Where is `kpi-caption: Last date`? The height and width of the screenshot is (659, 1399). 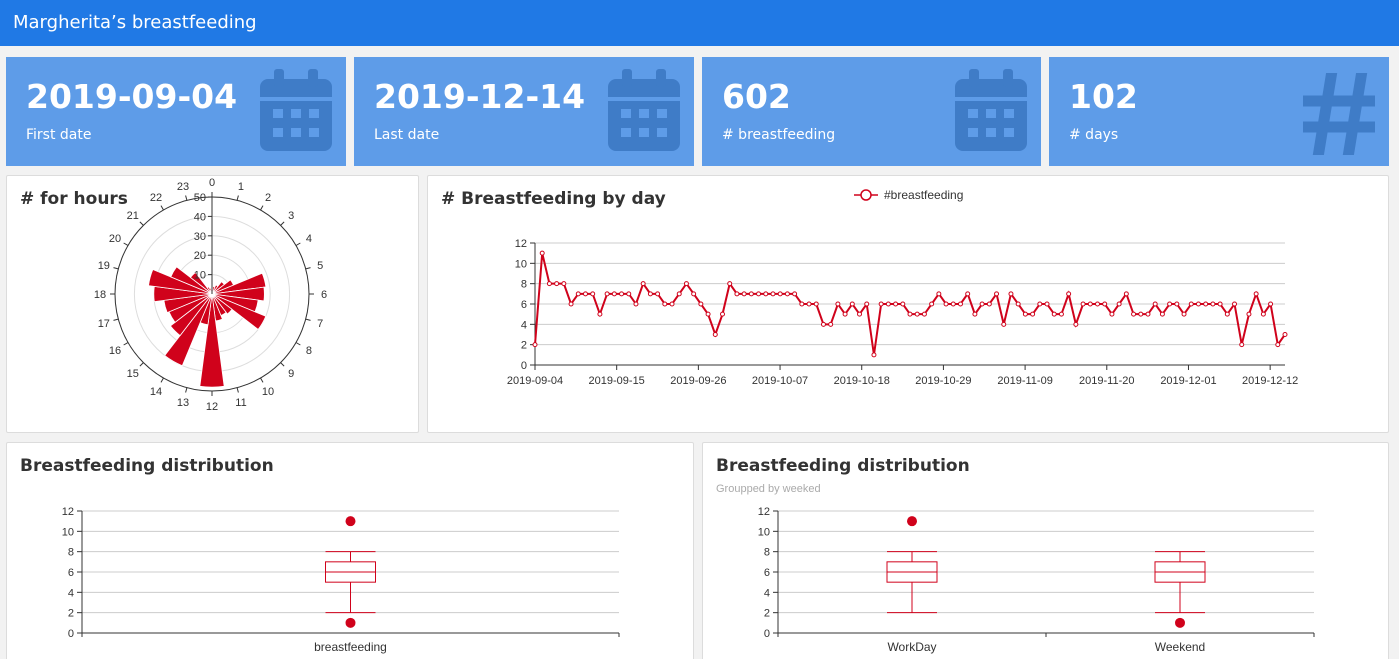 kpi-caption: Last date is located at coordinates (407, 135).